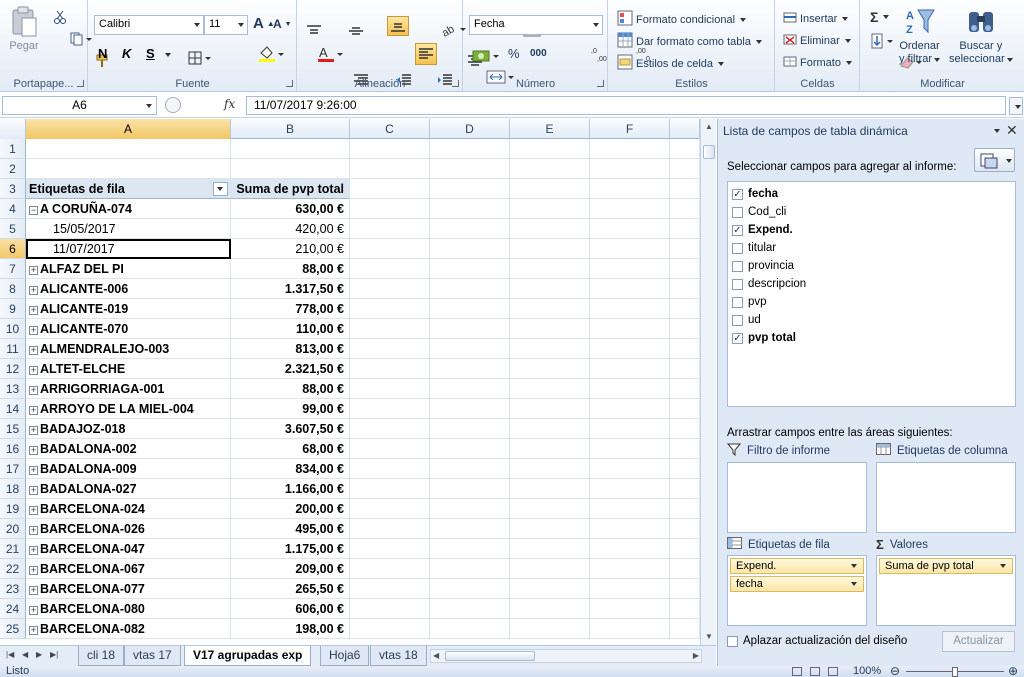 This screenshot has height=677, width=1024. What do you see at coordinates (13, 569) in the screenshot?
I see `row-header: 22` at bounding box center [13, 569].